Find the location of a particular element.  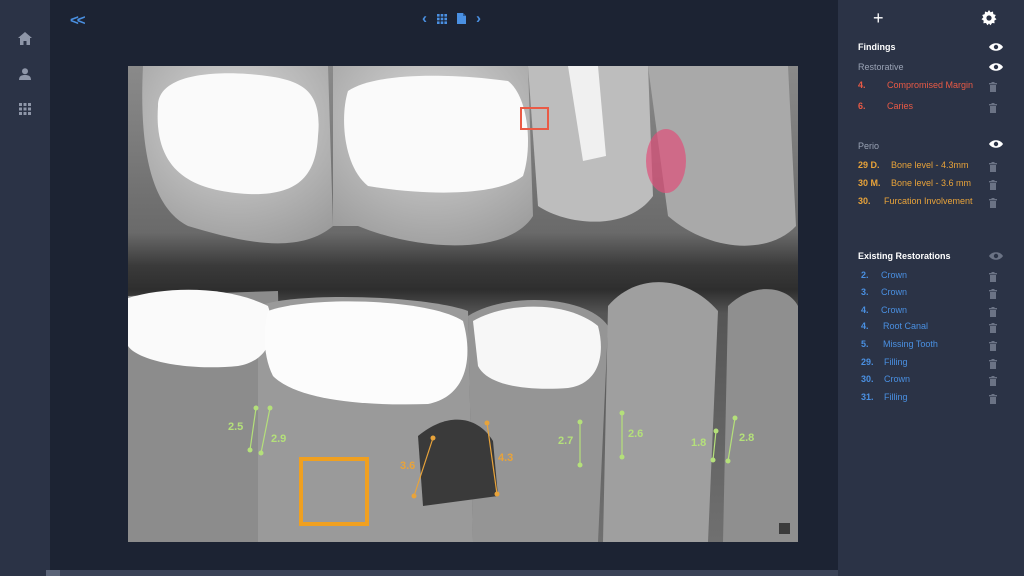

add-finding-button: + is located at coordinates (878, 18).